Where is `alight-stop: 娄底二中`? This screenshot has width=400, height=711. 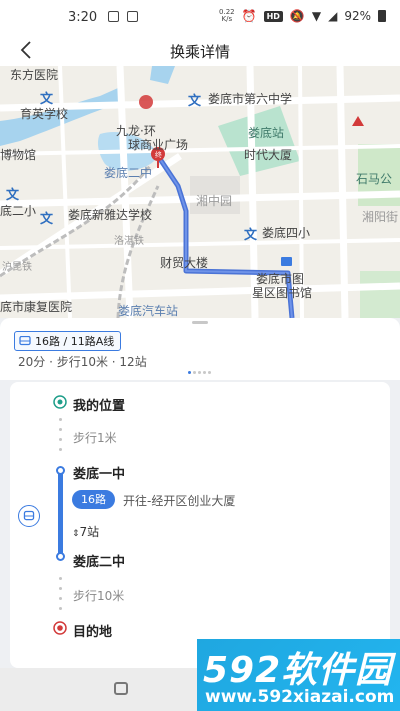 alight-stop: 娄底二中 is located at coordinates (99, 562).